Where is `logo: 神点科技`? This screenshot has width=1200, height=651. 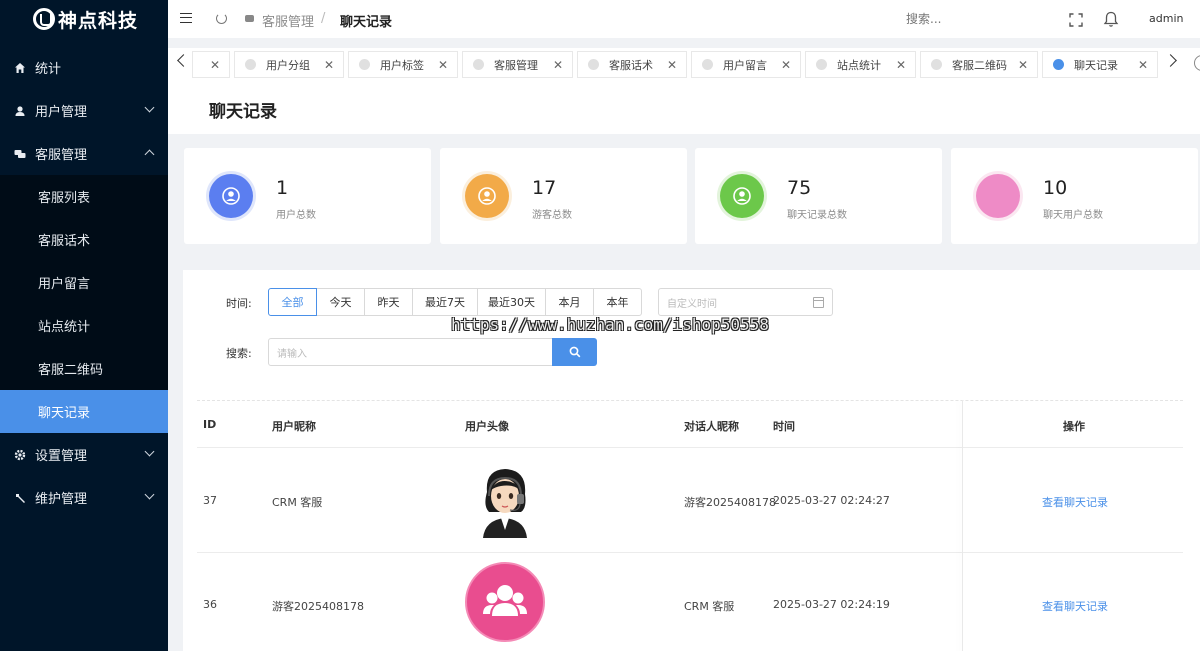
logo: 神点科技 is located at coordinates (84, 19).